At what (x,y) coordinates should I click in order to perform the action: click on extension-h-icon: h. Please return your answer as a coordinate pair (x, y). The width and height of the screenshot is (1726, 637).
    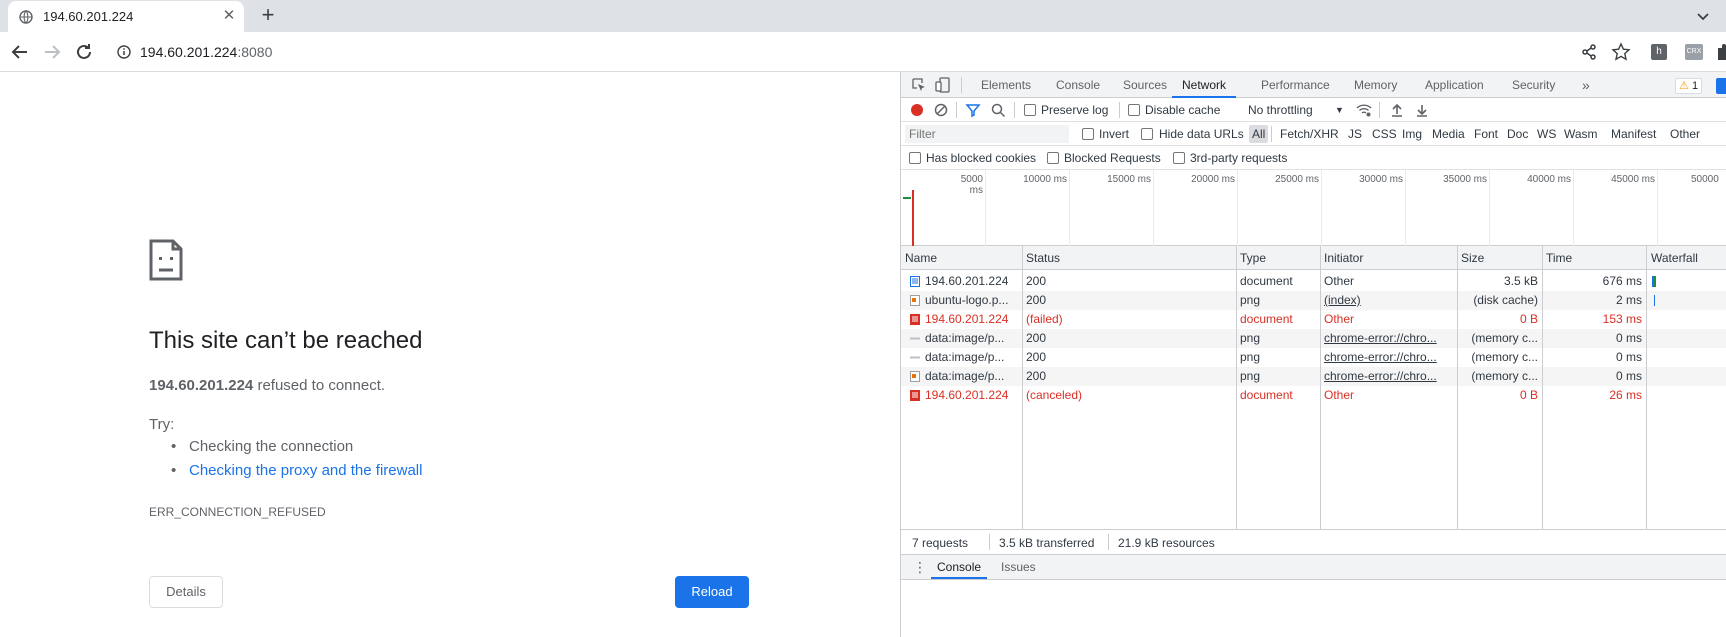
    Looking at the image, I should click on (1659, 52).